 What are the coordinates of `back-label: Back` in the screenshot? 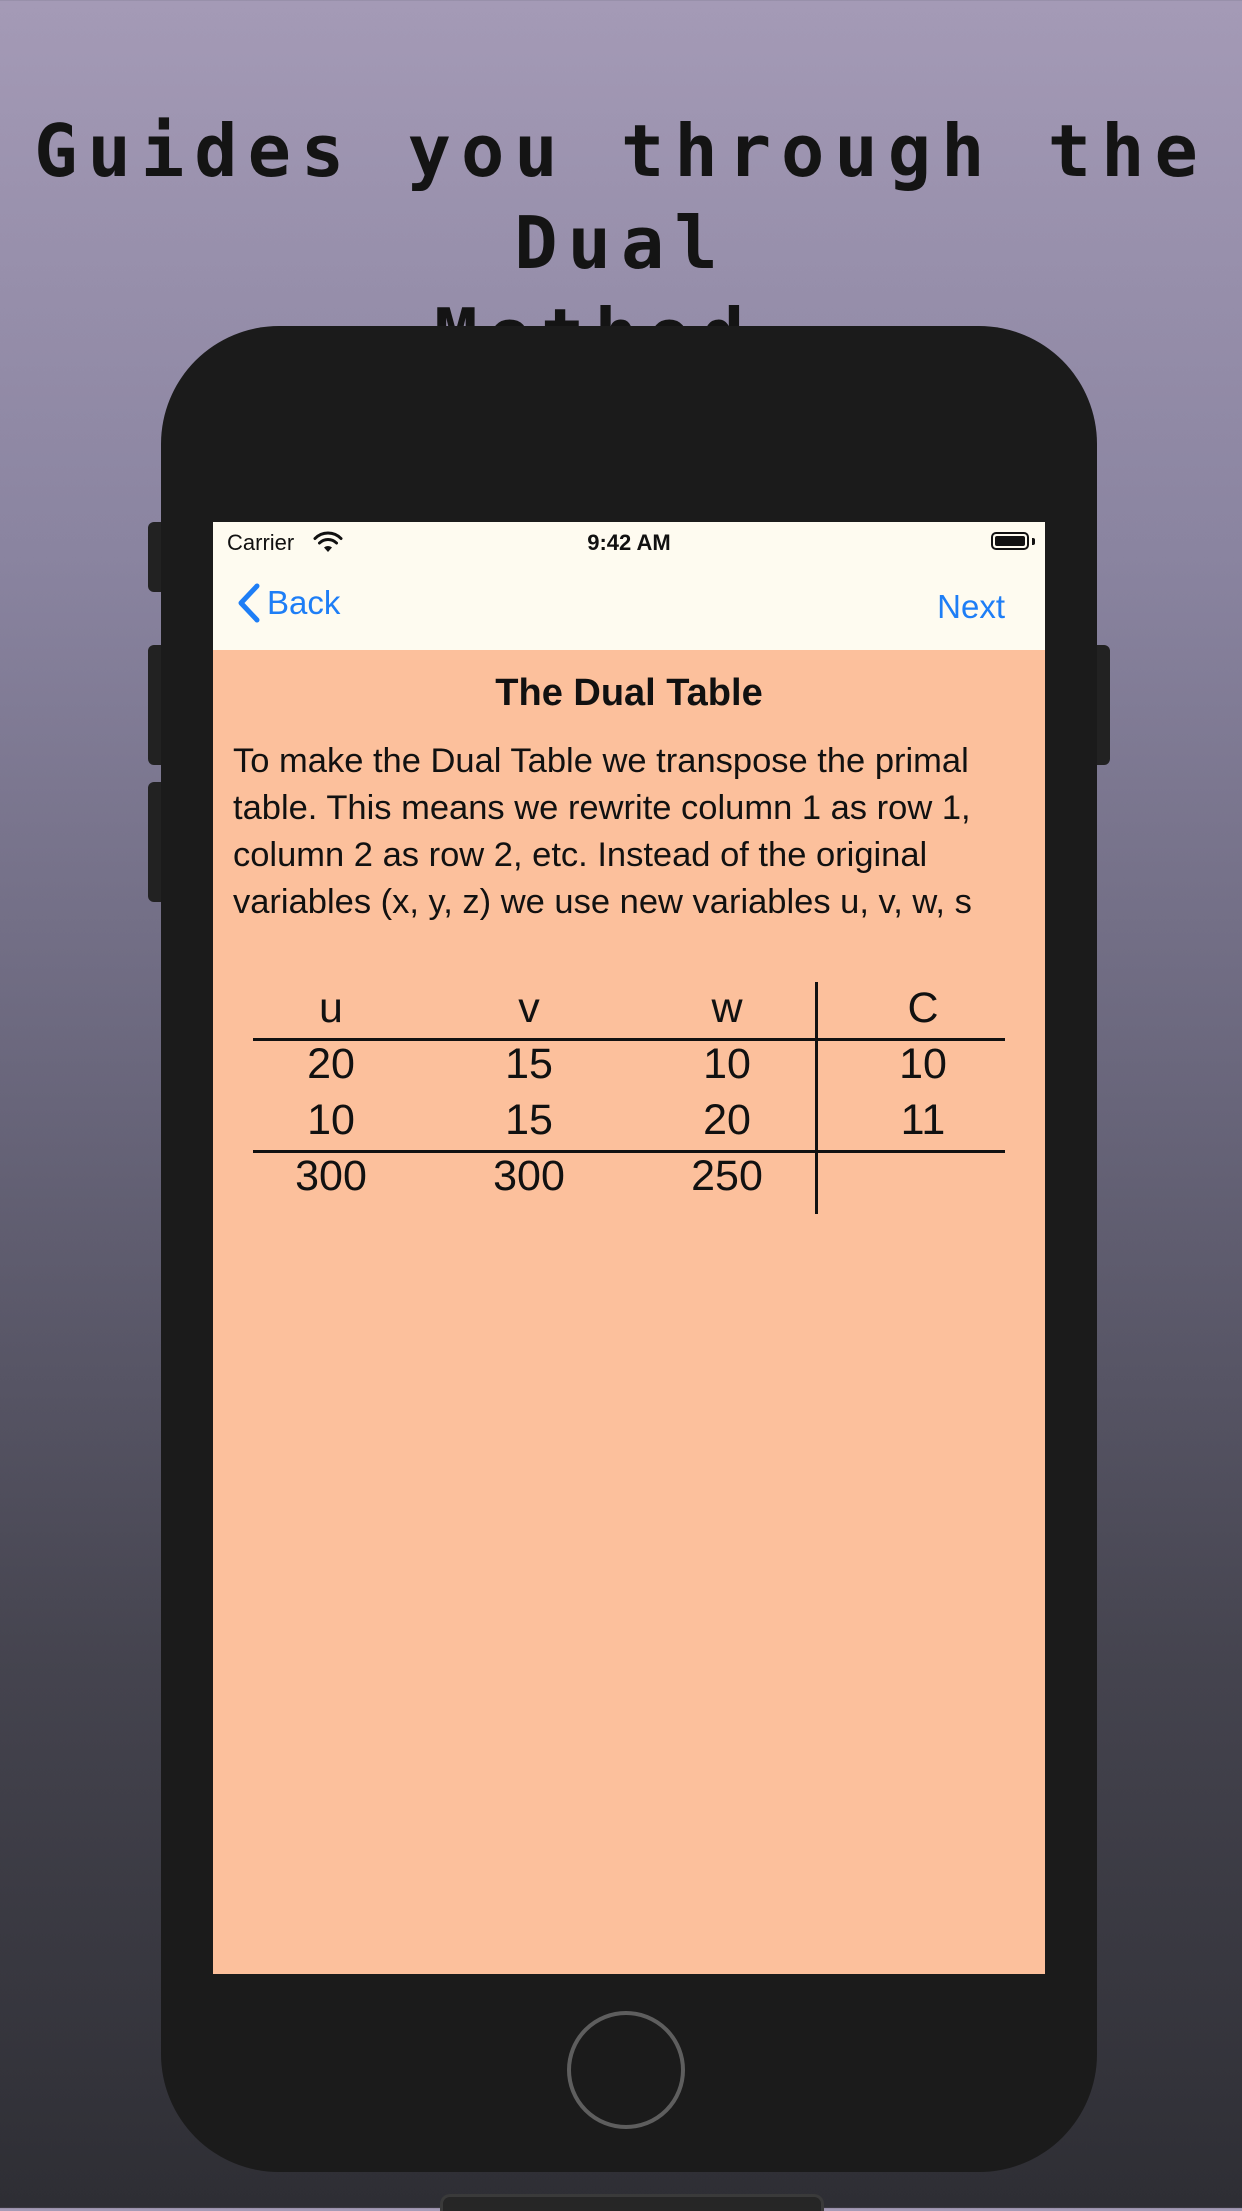 It's located at (304, 602).